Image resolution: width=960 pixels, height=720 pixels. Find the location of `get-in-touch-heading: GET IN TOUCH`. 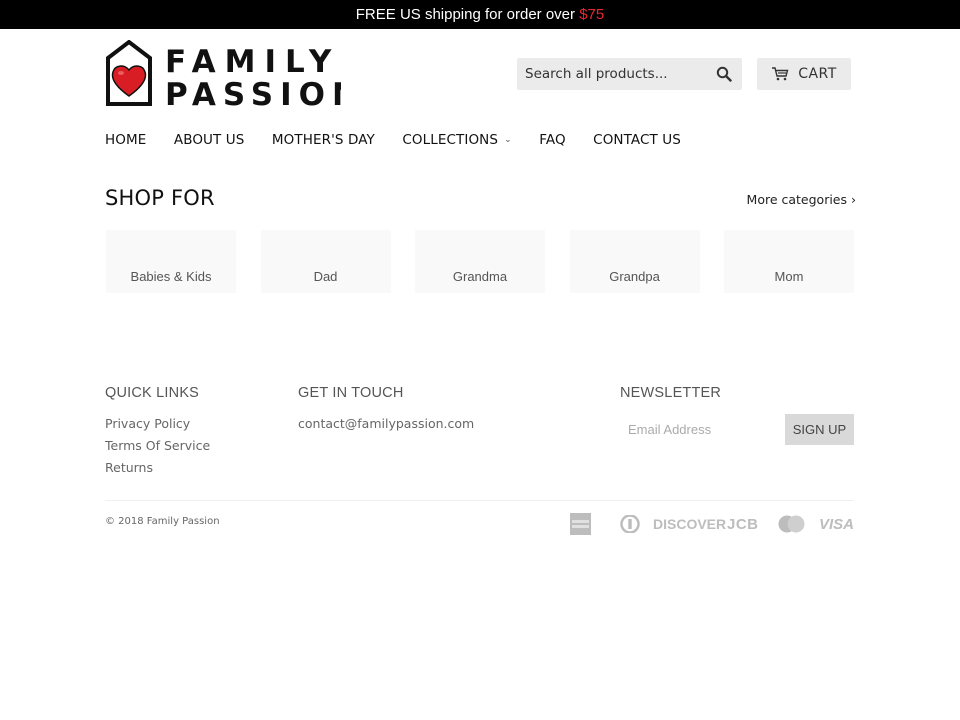

get-in-touch-heading: GET IN TOUCH is located at coordinates (351, 393).